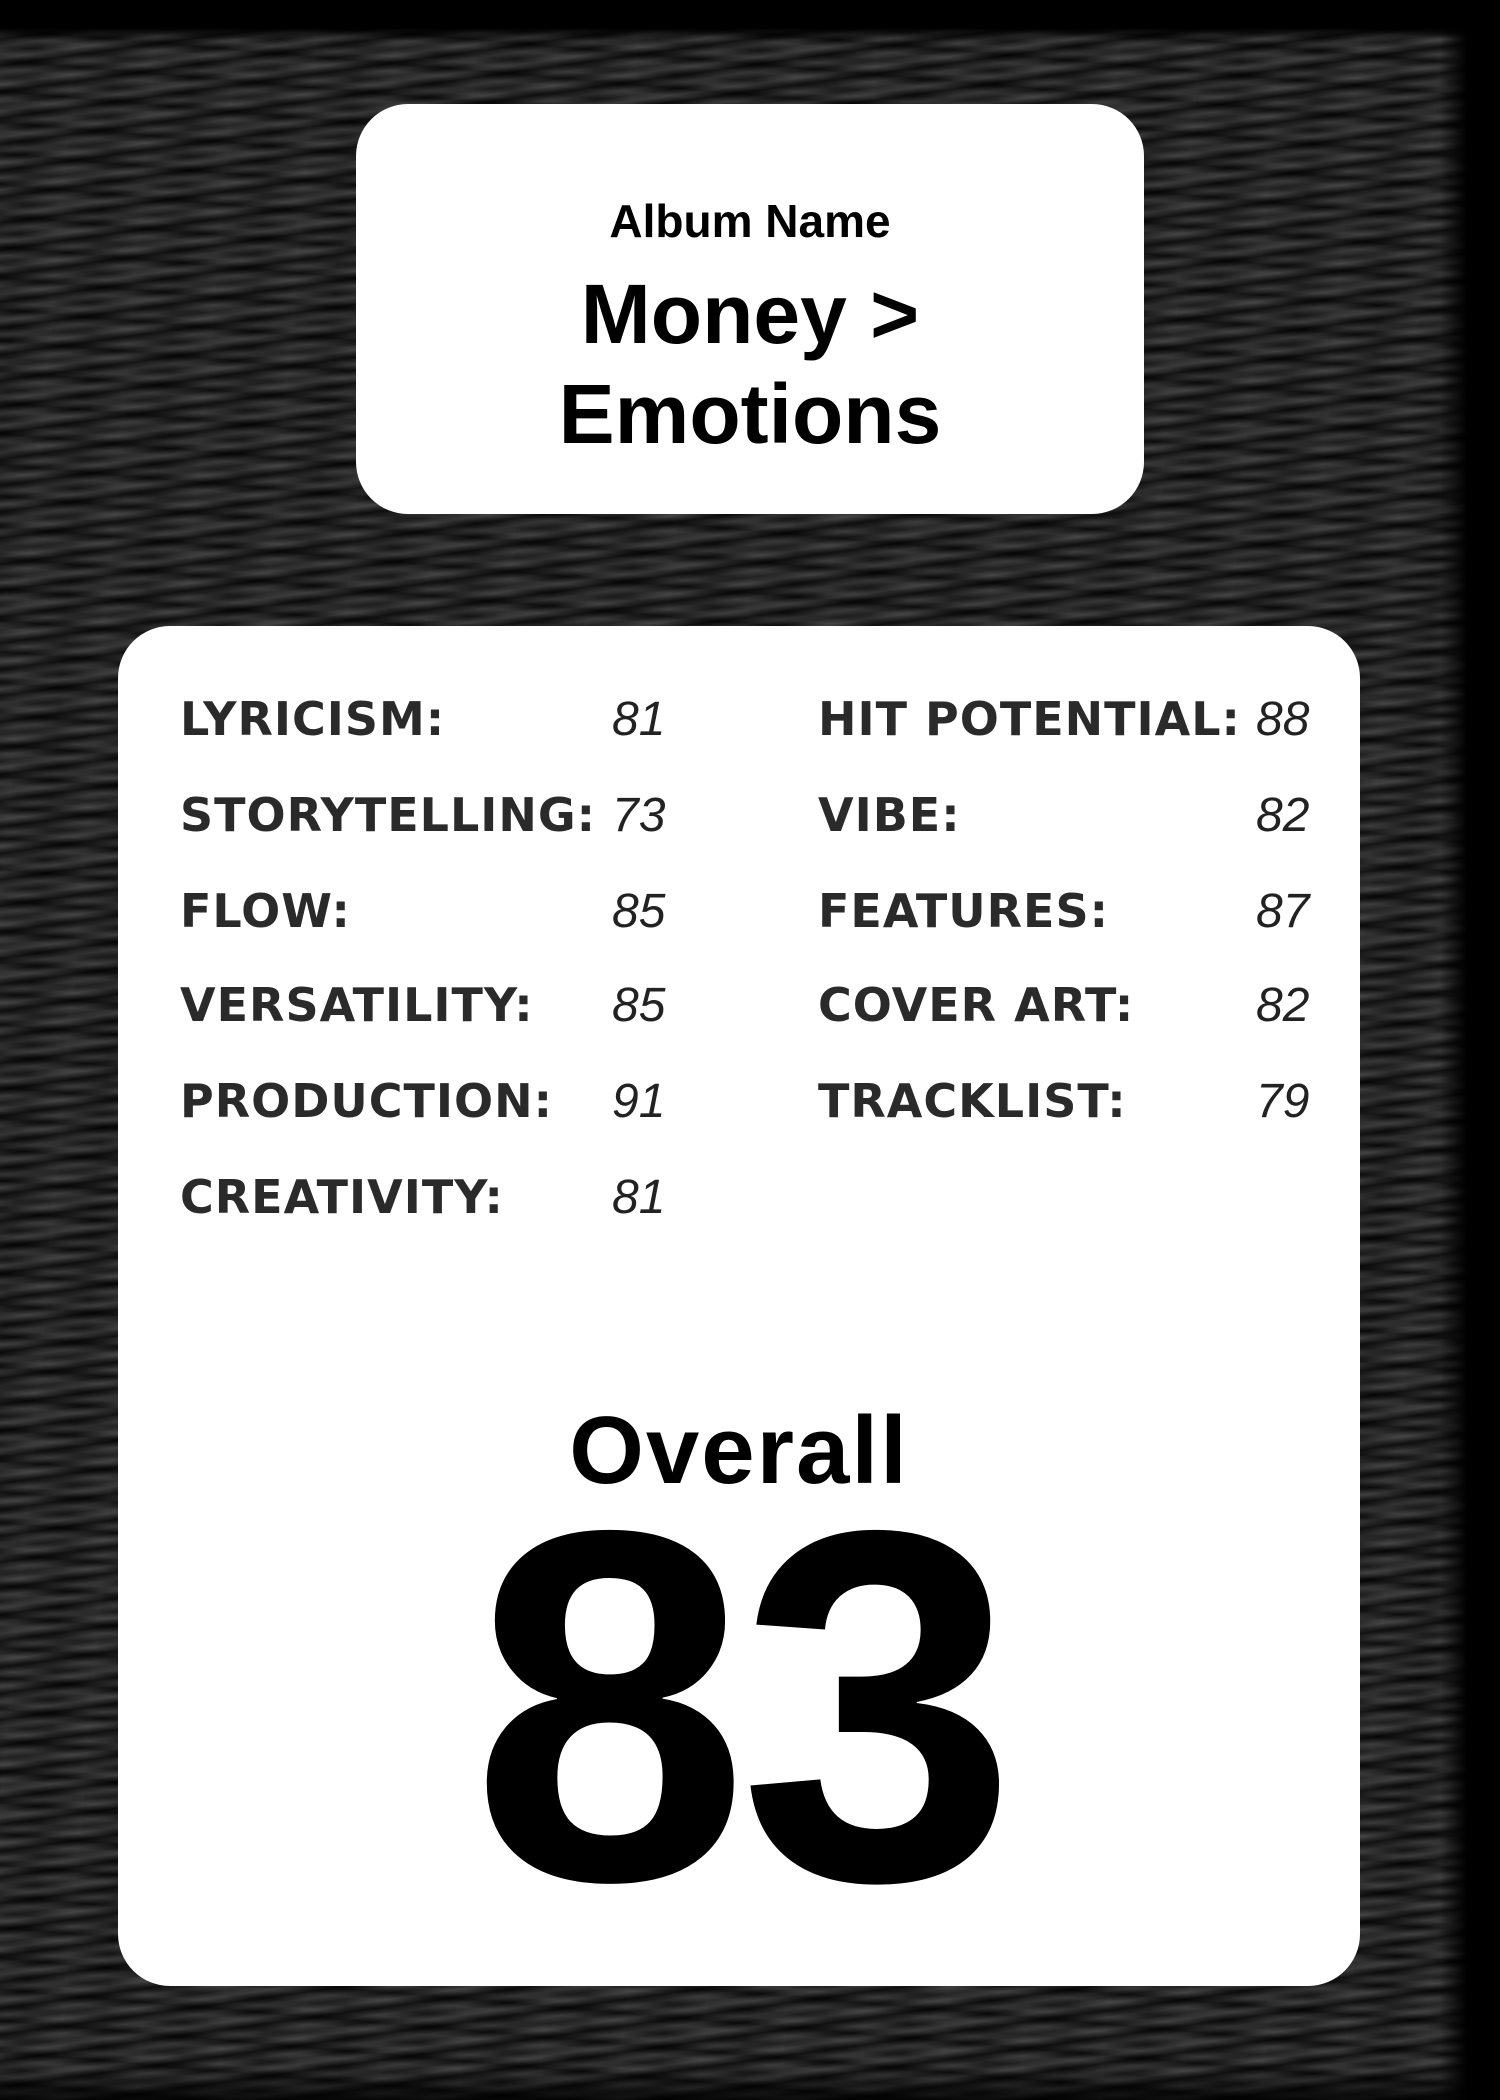 The width and height of the screenshot is (1500, 2100). Describe the element at coordinates (265, 911) in the screenshot. I see `stat-label: Flow:` at that location.